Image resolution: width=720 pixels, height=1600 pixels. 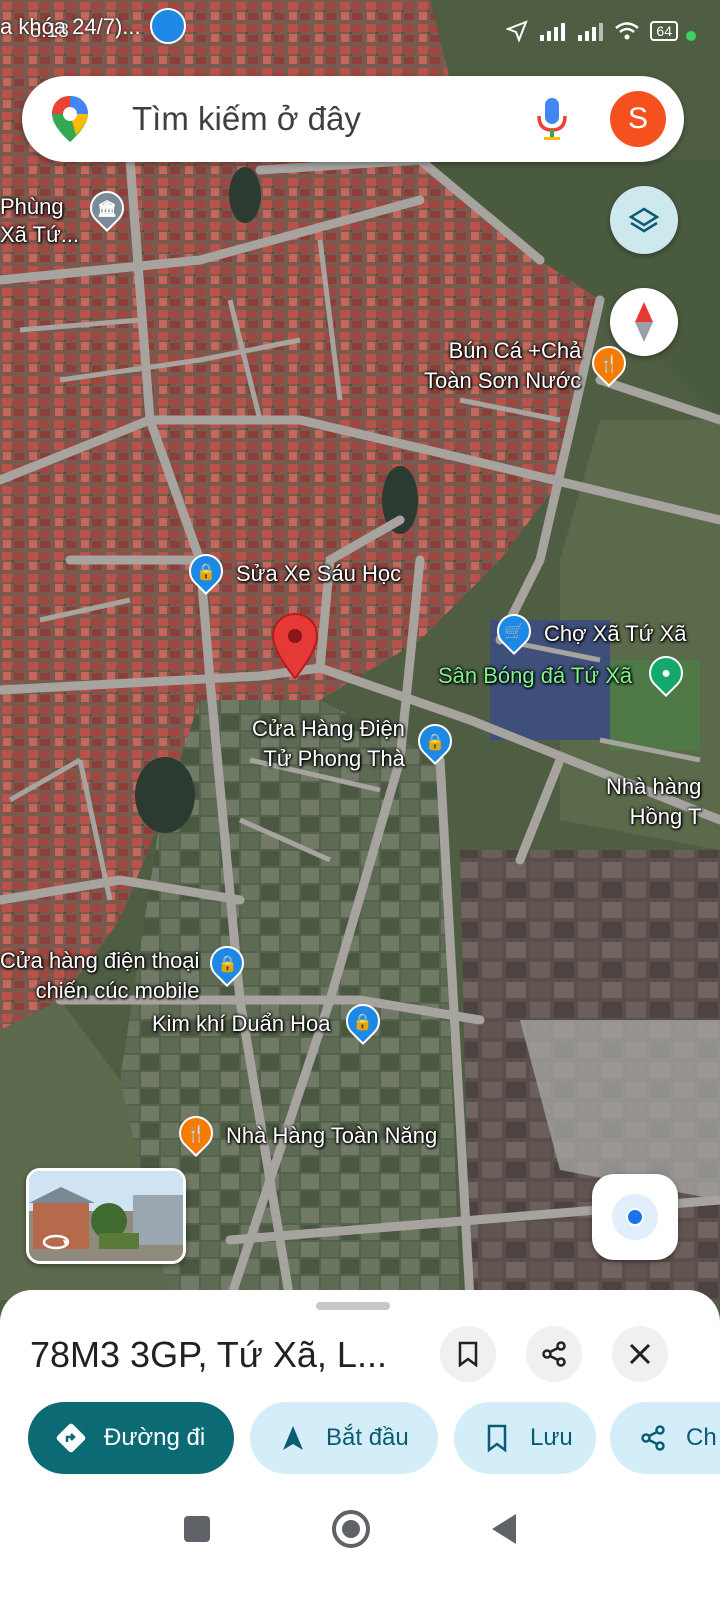 I want to click on my-location-icon, so click(x=635, y=1217).